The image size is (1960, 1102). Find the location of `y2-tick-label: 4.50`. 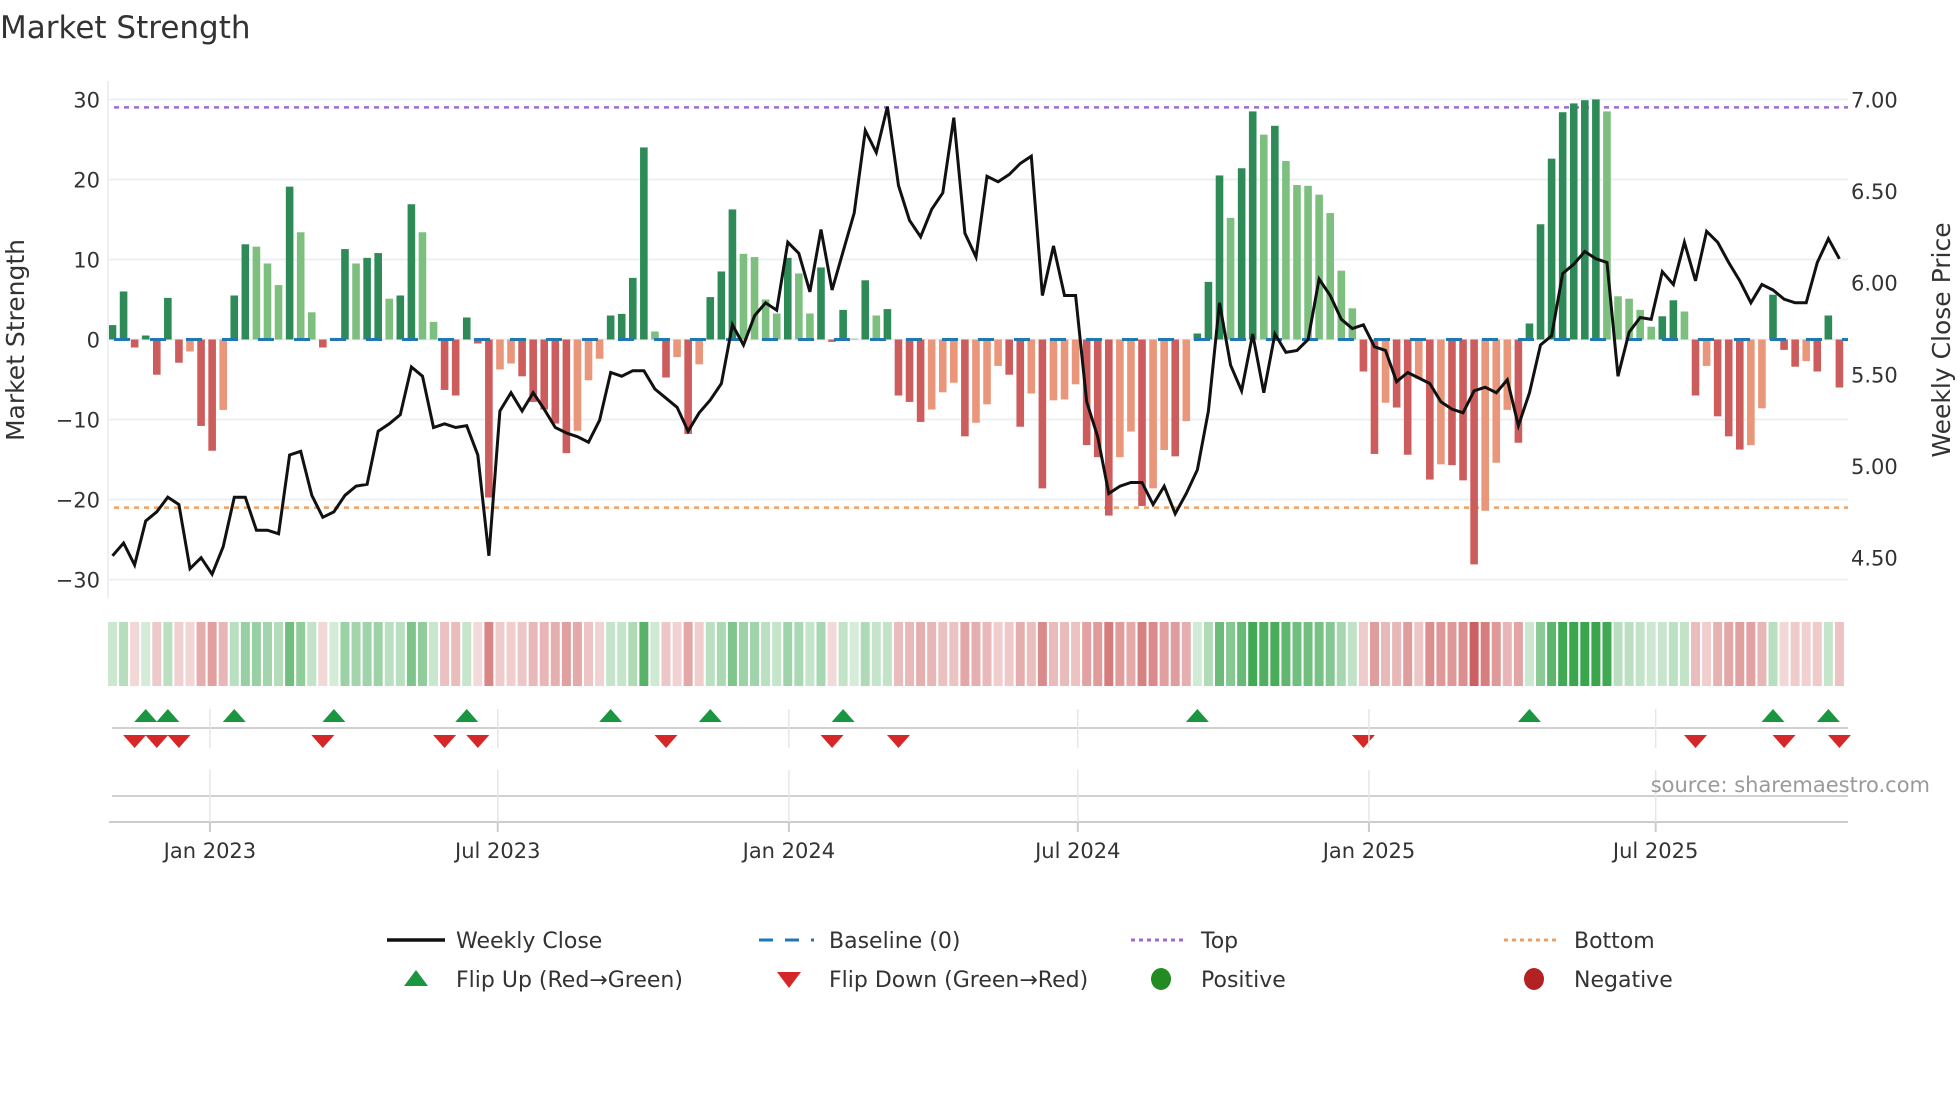

y2-tick-label: 4.50 is located at coordinates (1874, 559).